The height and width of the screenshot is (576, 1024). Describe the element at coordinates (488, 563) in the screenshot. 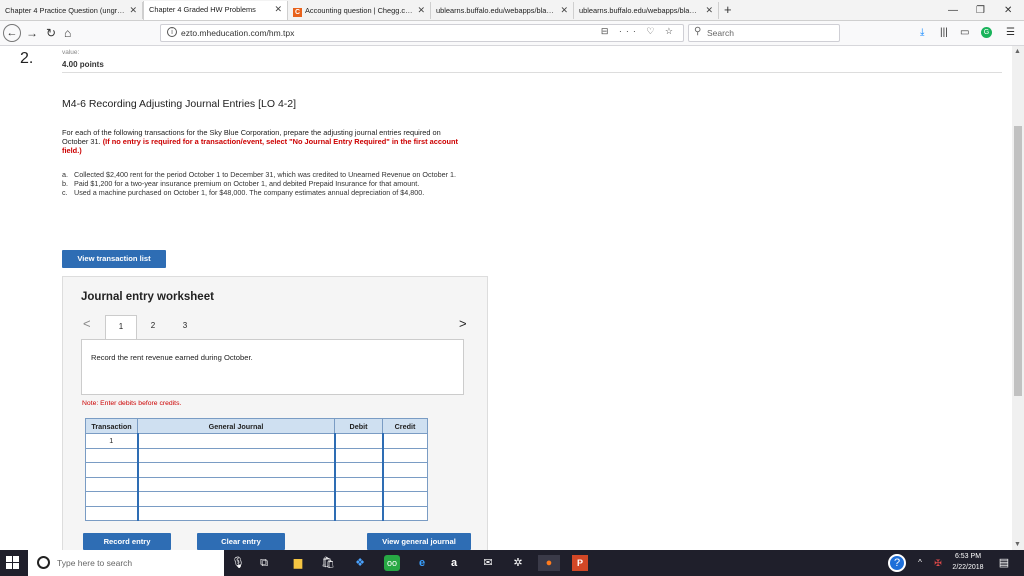

I see `mail-icon: ✉` at that location.